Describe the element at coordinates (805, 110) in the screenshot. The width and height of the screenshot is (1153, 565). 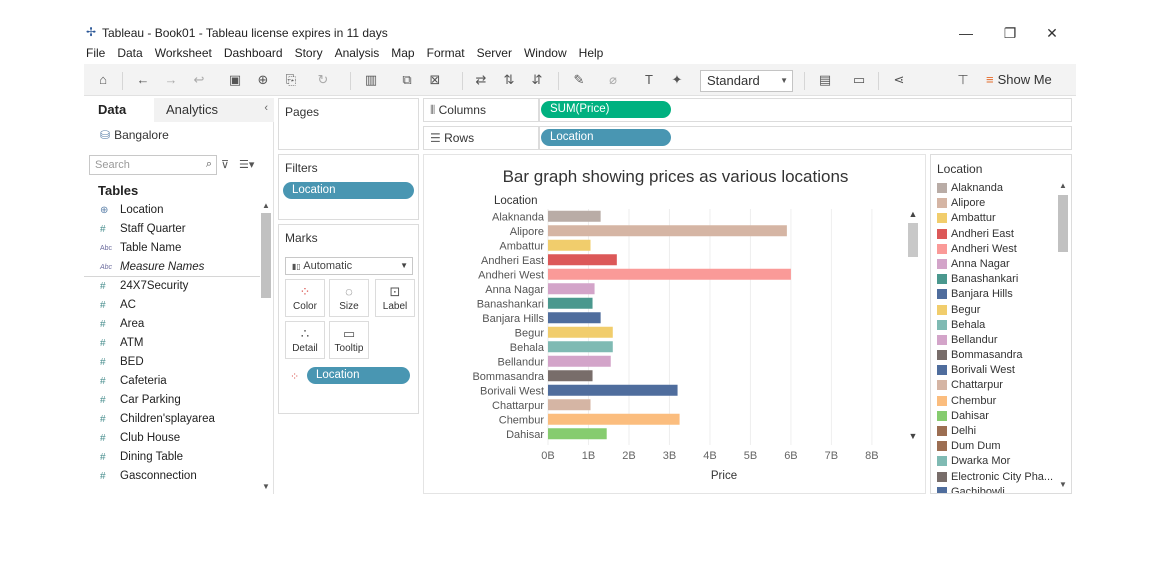
I see `columns-shelf: SUM(Price)` at that location.